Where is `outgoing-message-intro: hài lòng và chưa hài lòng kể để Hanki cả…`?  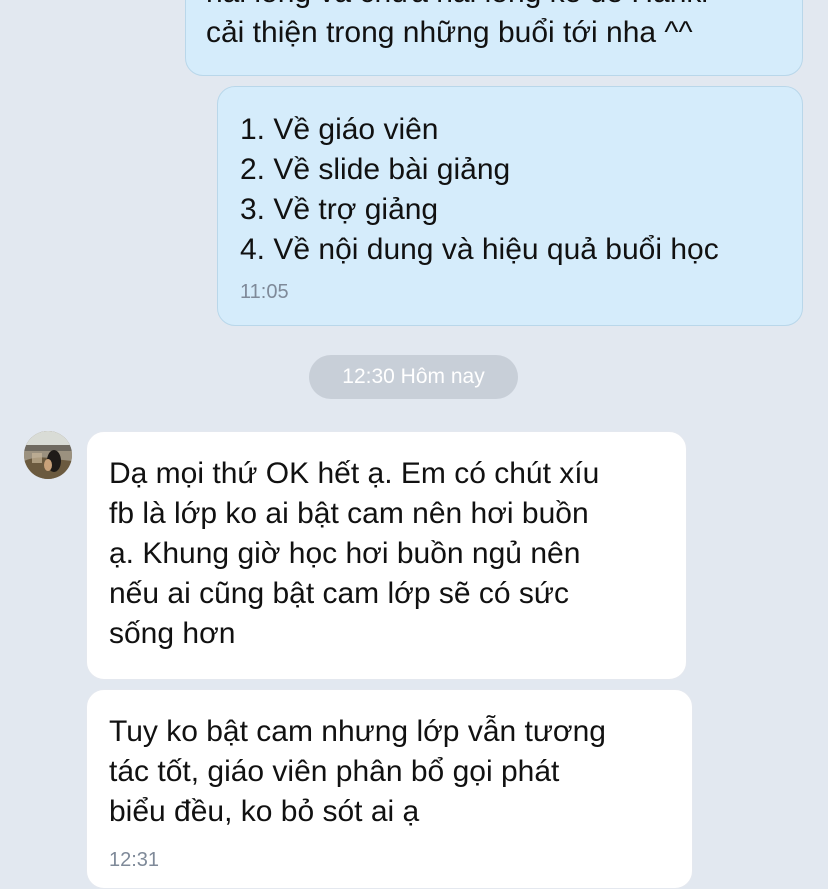
outgoing-message-intro: hài lòng và chưa hài lòng kể để Hanki cả… is located at coordinates (494, 38).